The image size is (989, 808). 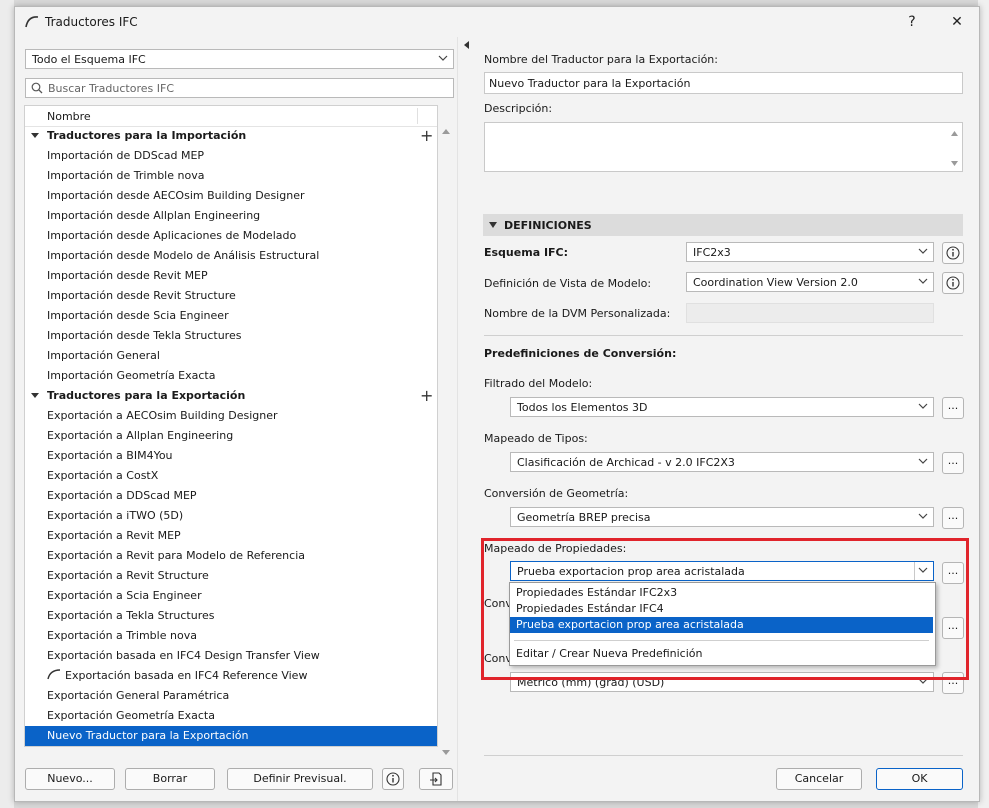 What do you see at coordinates (466, 45) in the screenshot?
I see `collapse-panel-icon` at bounding box center [466, 45].